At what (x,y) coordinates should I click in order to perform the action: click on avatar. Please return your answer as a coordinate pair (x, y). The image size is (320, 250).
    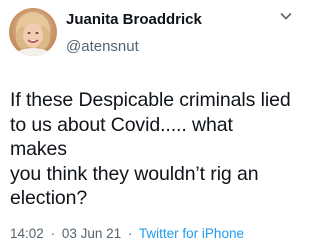
    Looking at the image, I should click on (33, 32).